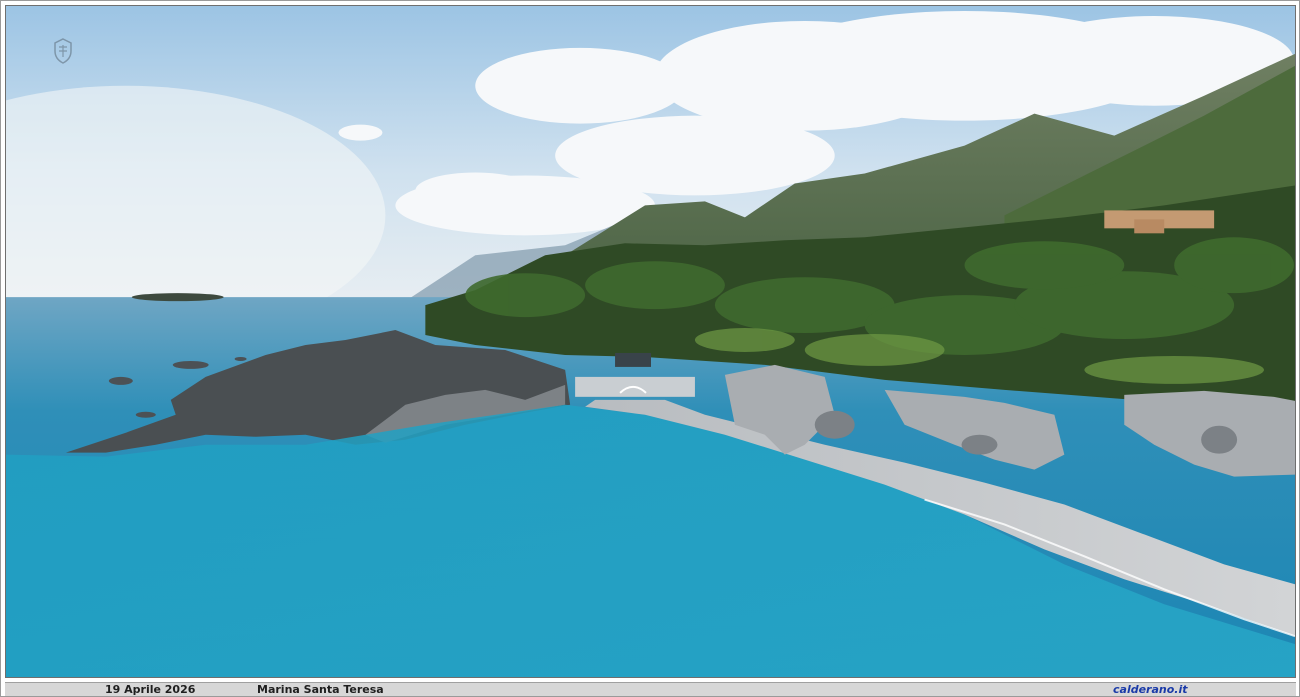 The width and height of the screenshot is (1300, 697). Describe the element at coordinates (150, 689) in the screenshot. I see `photo-date: 19 Aprile 2026` at that location.